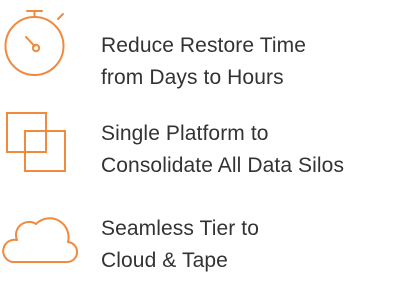 The width and height of the screenshot is (401, 290). What do you see at coordinates (192, 77) in the screenshot?
I see `feature-line-2: from Days to Hours` at bounding box center [192, 77].